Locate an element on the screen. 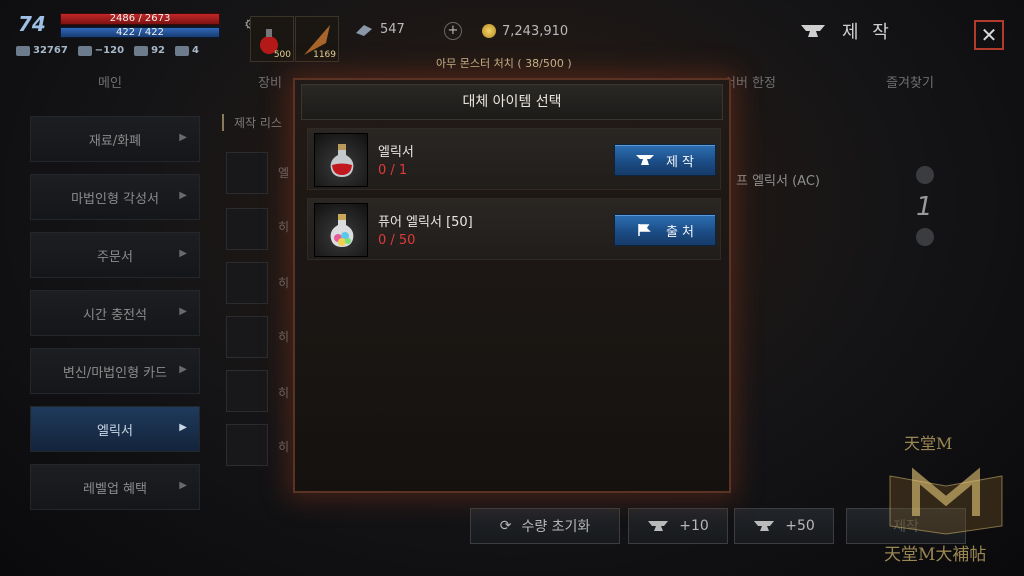 This screenshot has height=576, width=1024. plus50-label: +50 is located at coordinates (800, 526).